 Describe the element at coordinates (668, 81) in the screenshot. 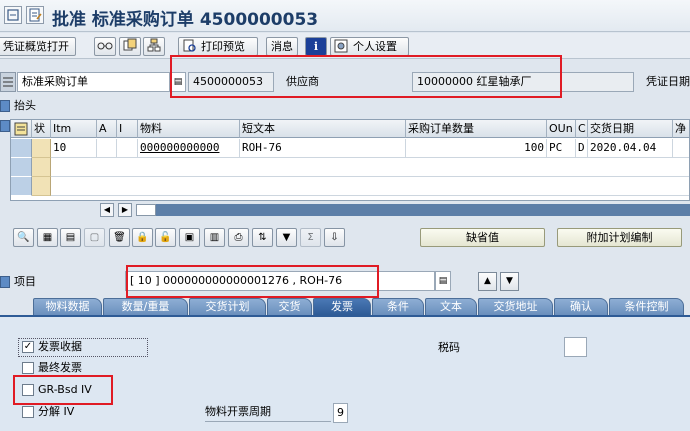

I see `doc-date-label: 凭证日期` at that location.